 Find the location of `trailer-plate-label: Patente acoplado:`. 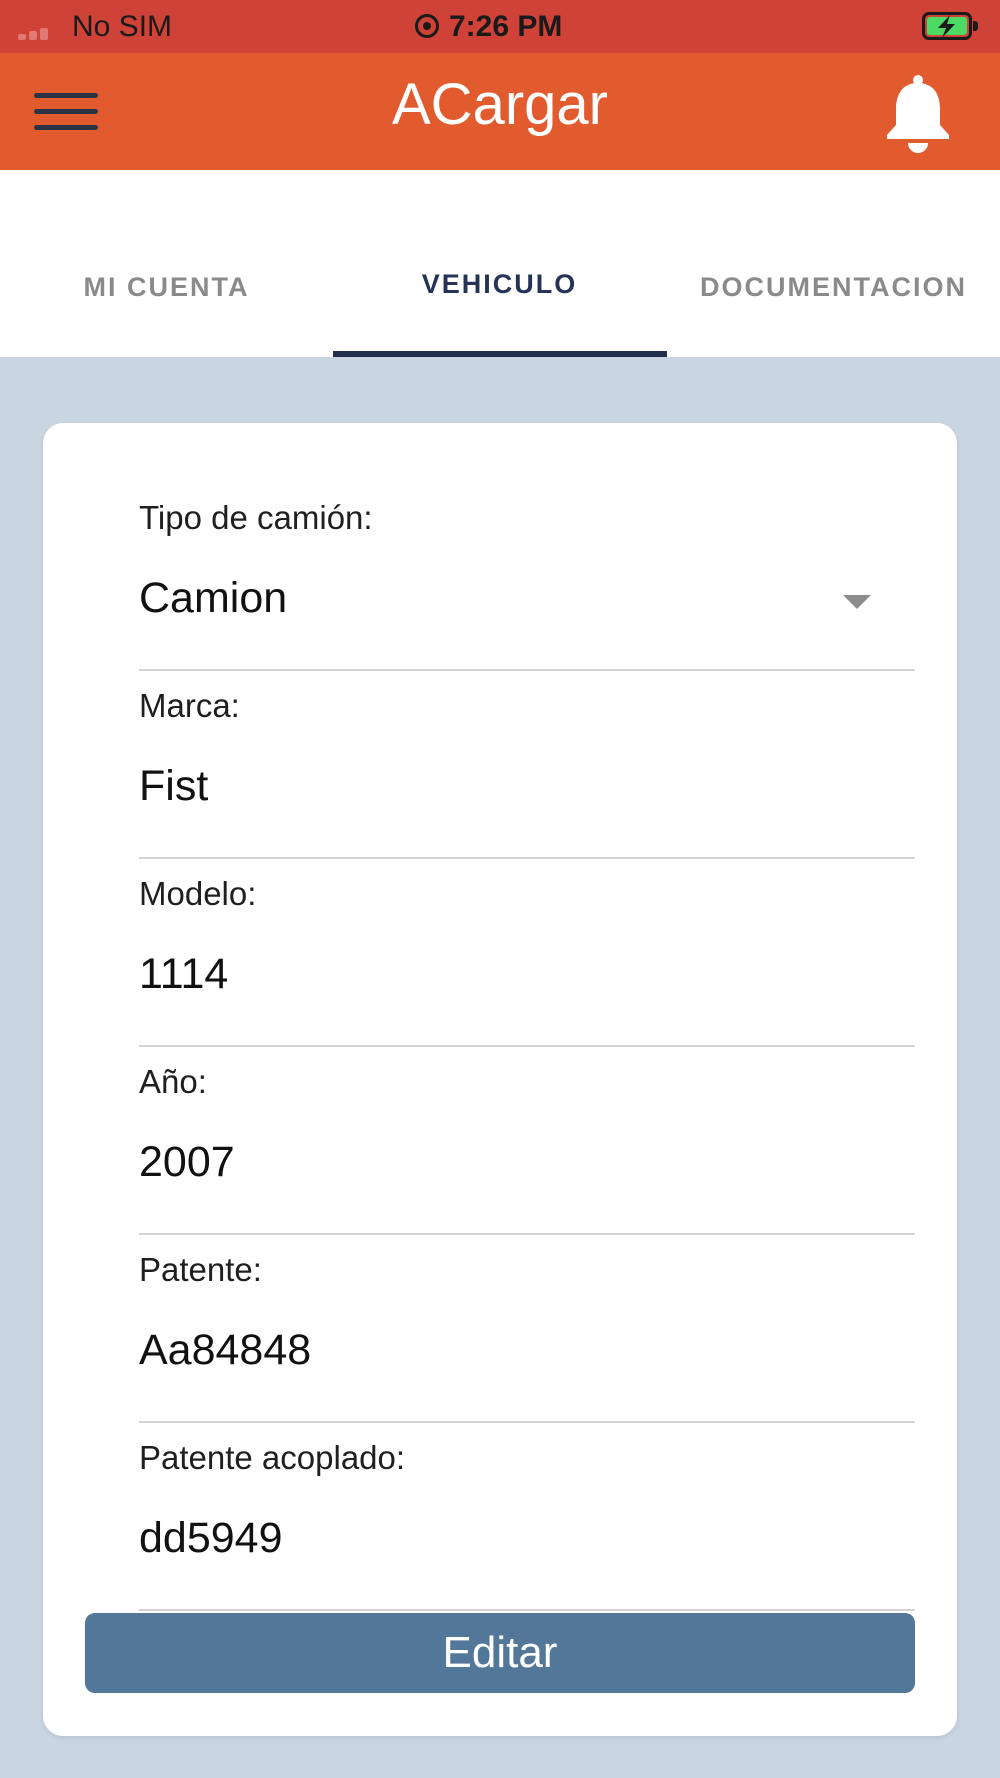

trailer-plate-label: Patente acoplado: is located at coordinates (272, 1457).